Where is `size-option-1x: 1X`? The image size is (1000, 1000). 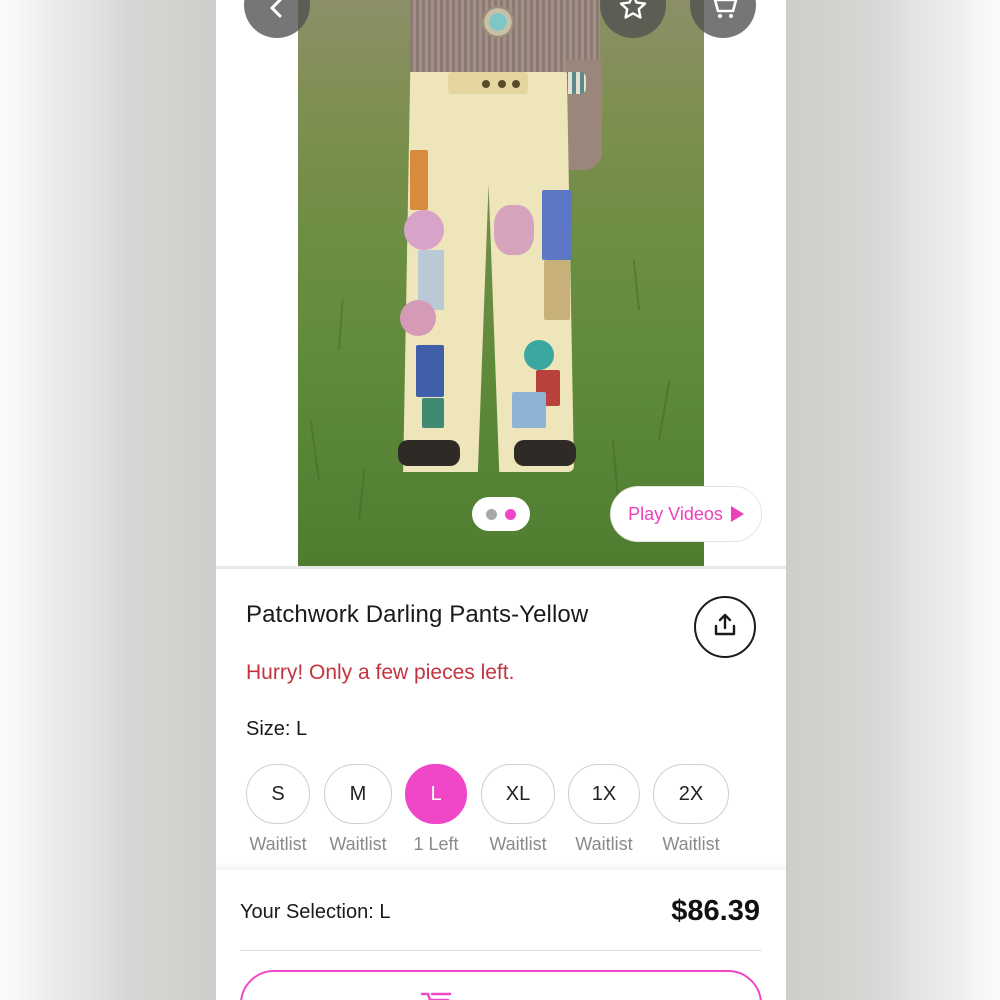 size-option-1x: 1X is located at coordinates (604, 794).